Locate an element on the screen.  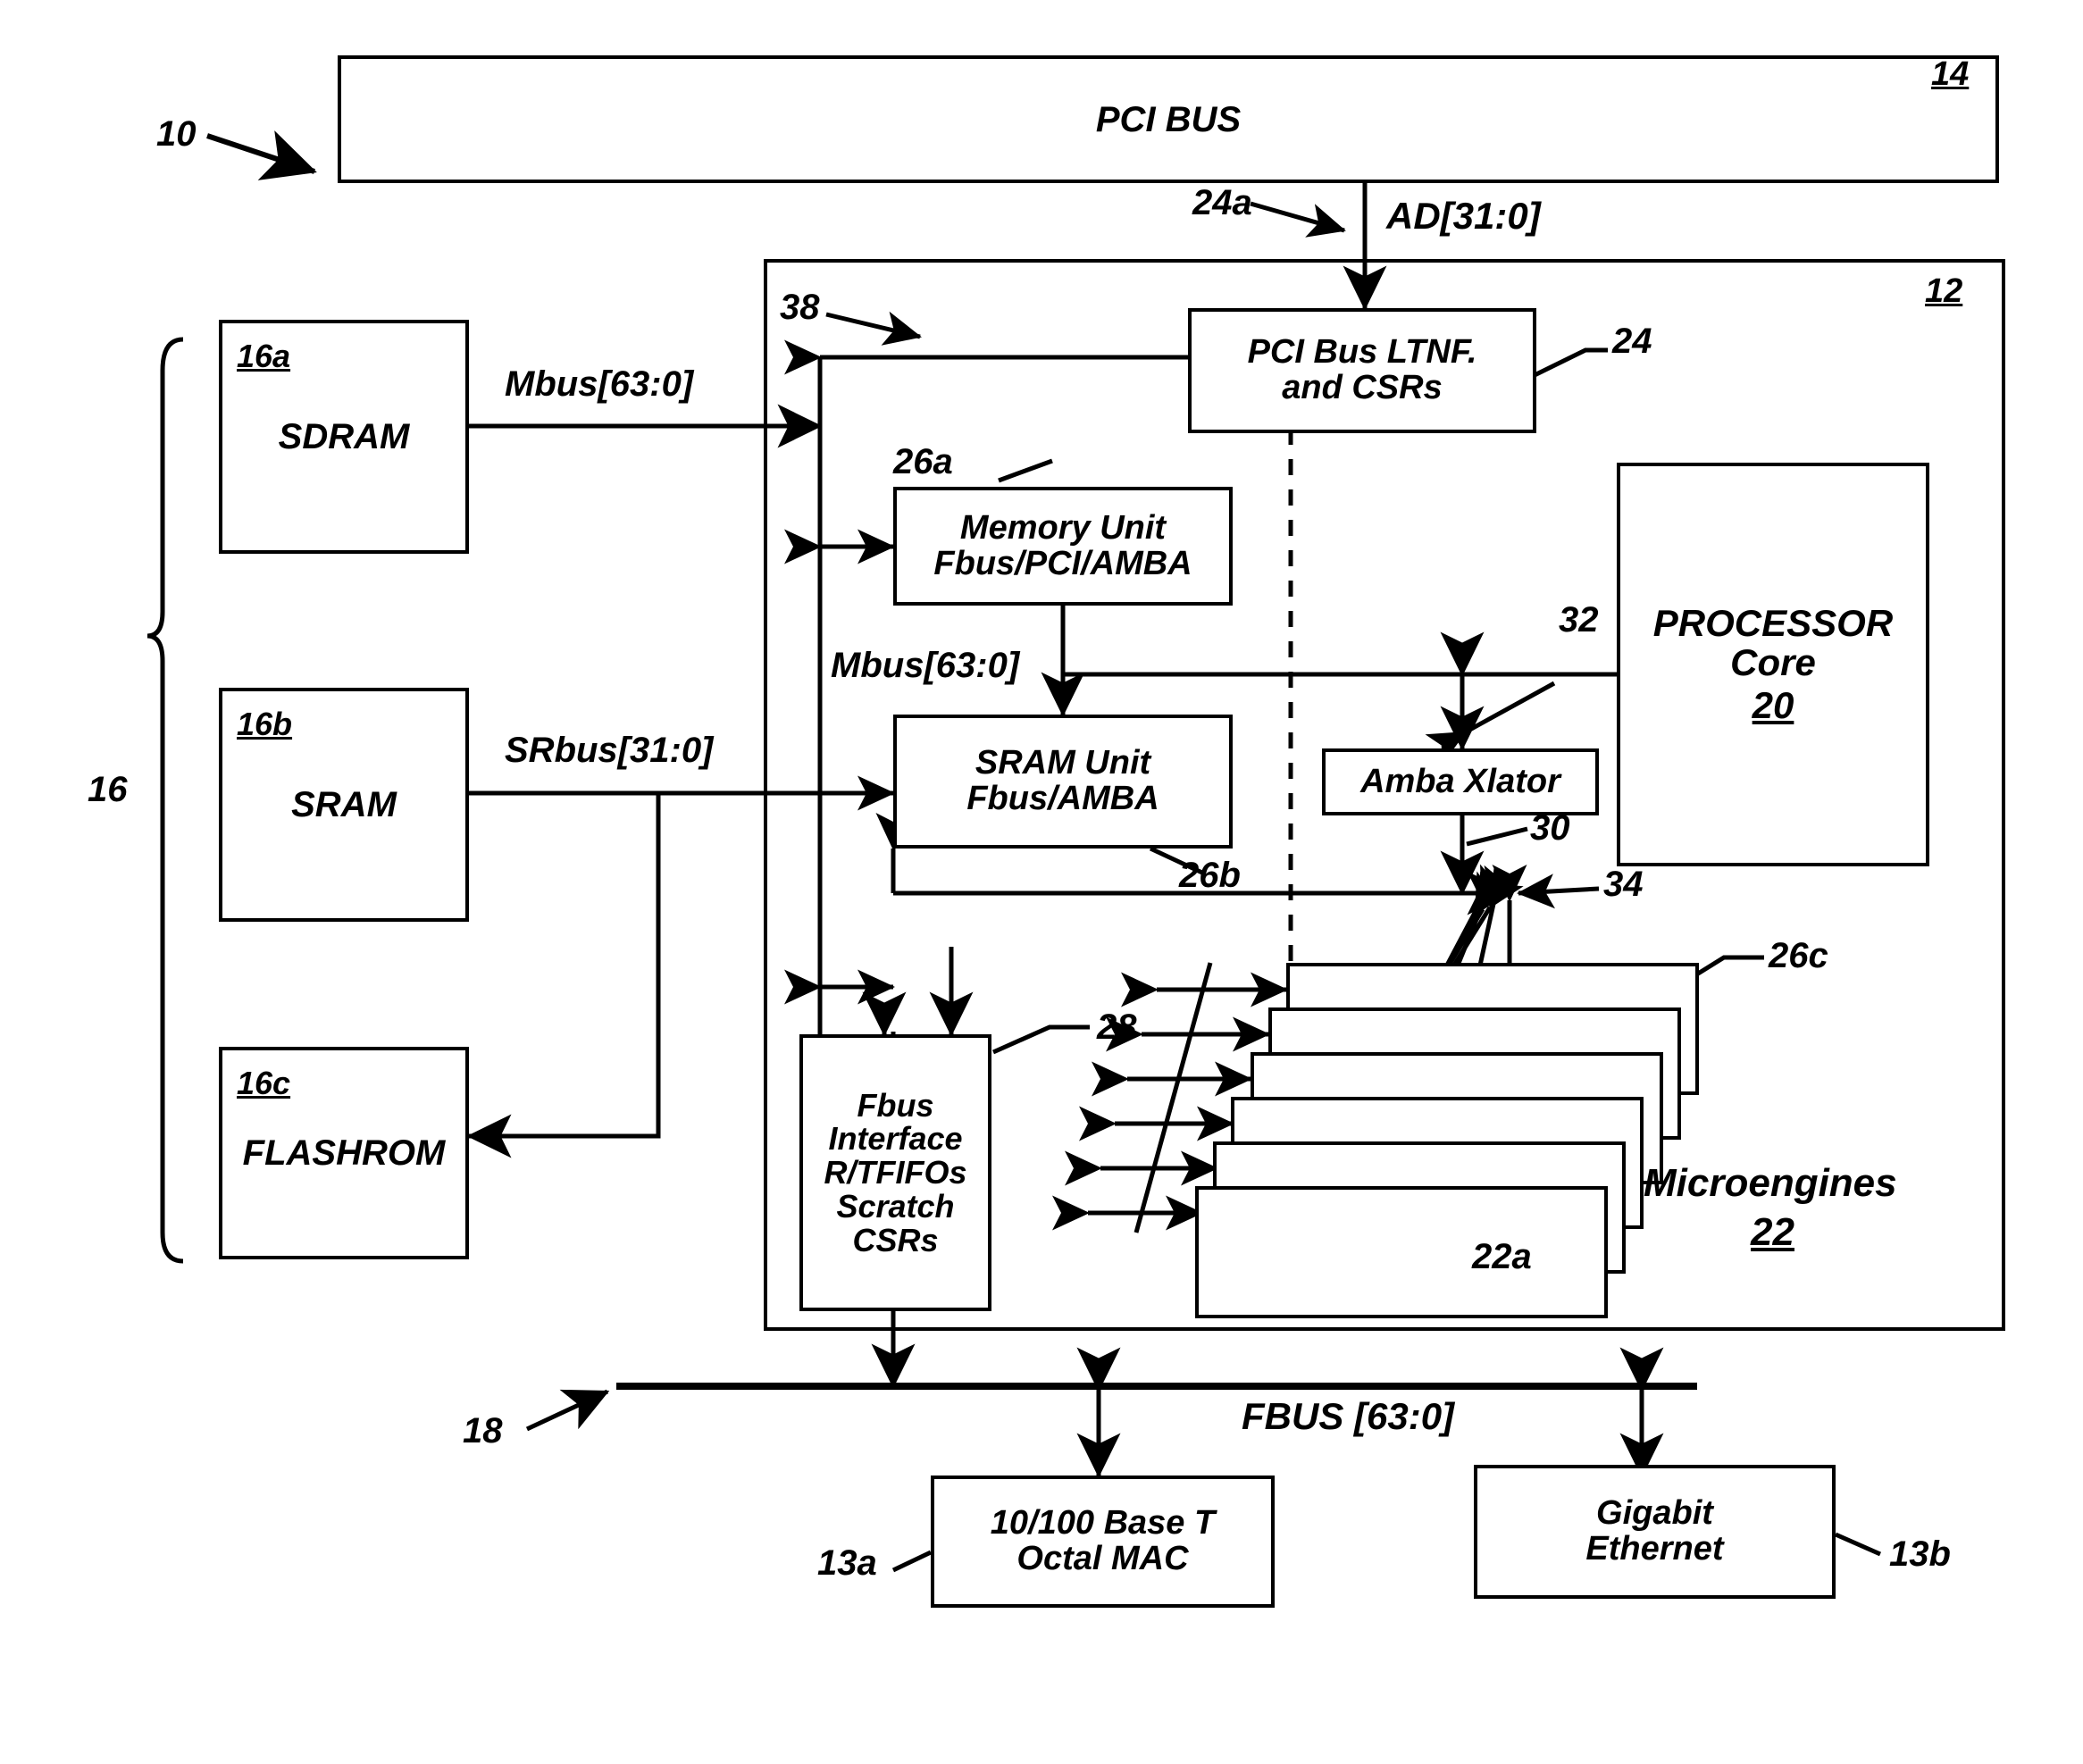
ref-22a: 22a is located at coordinates (1502, 1256).